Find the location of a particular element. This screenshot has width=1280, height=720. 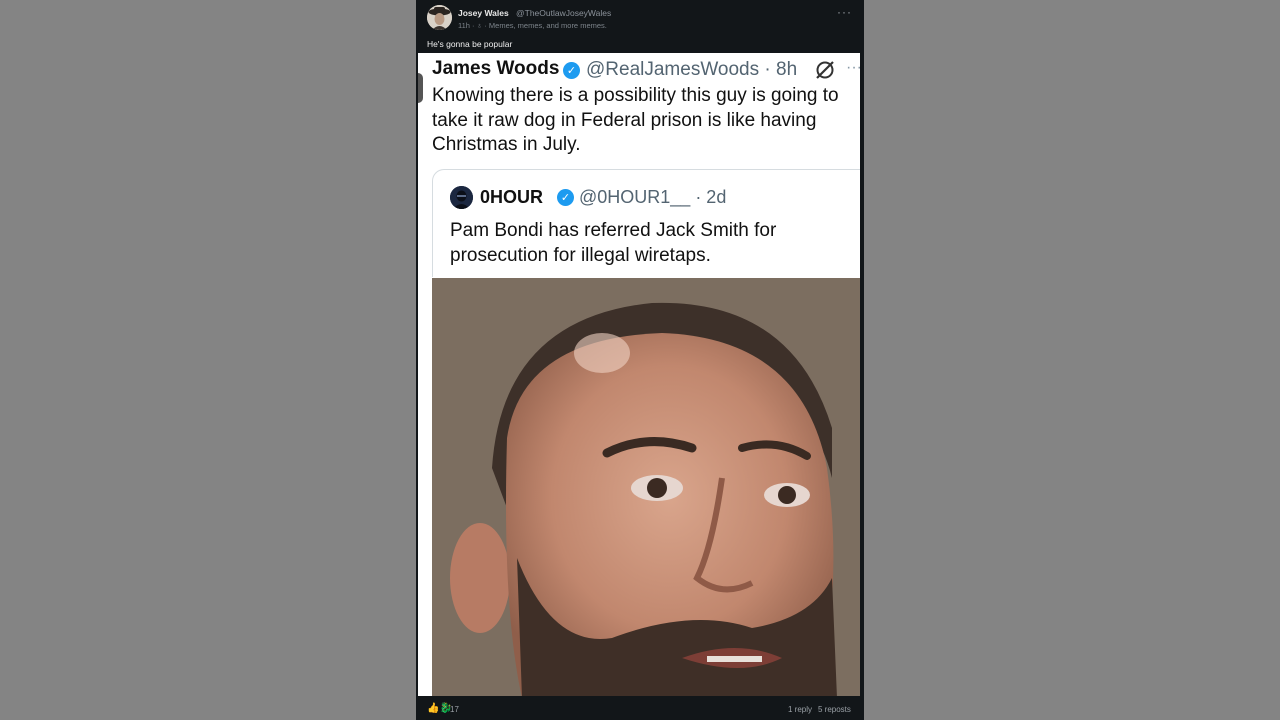

reaction-count: 17 is located at coordinates (454, 709).